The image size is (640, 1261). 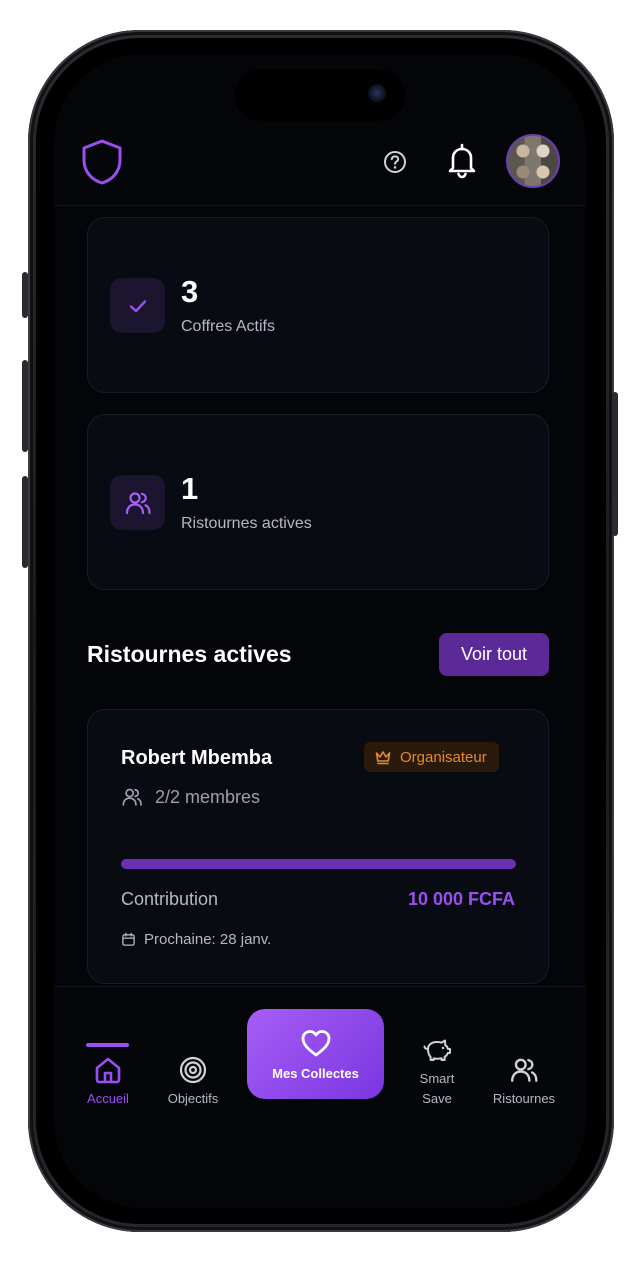 I want to click on contribution-label: Contribution, so click(x=170, y=899).